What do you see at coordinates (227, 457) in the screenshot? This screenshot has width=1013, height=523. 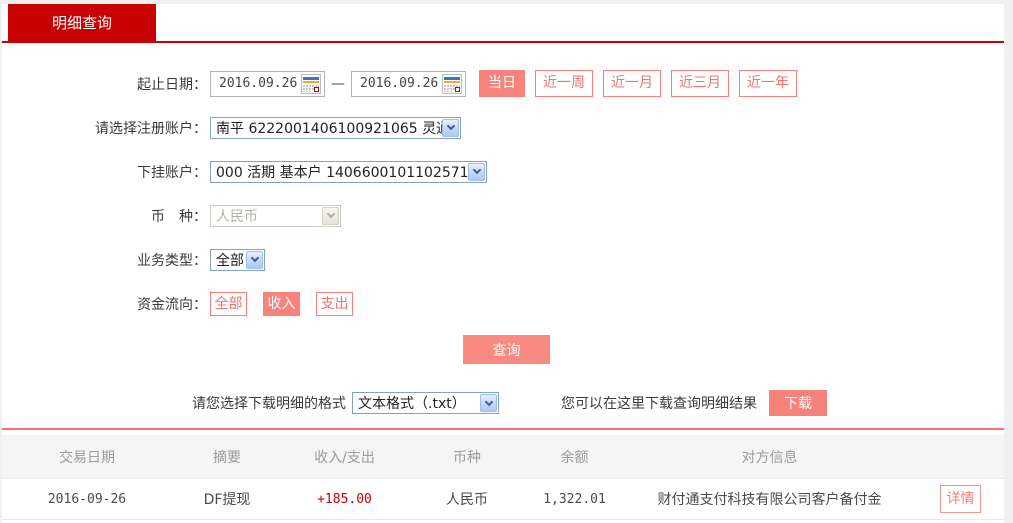 I see `header-summary: 摘要` at bounding box center [227, 457].